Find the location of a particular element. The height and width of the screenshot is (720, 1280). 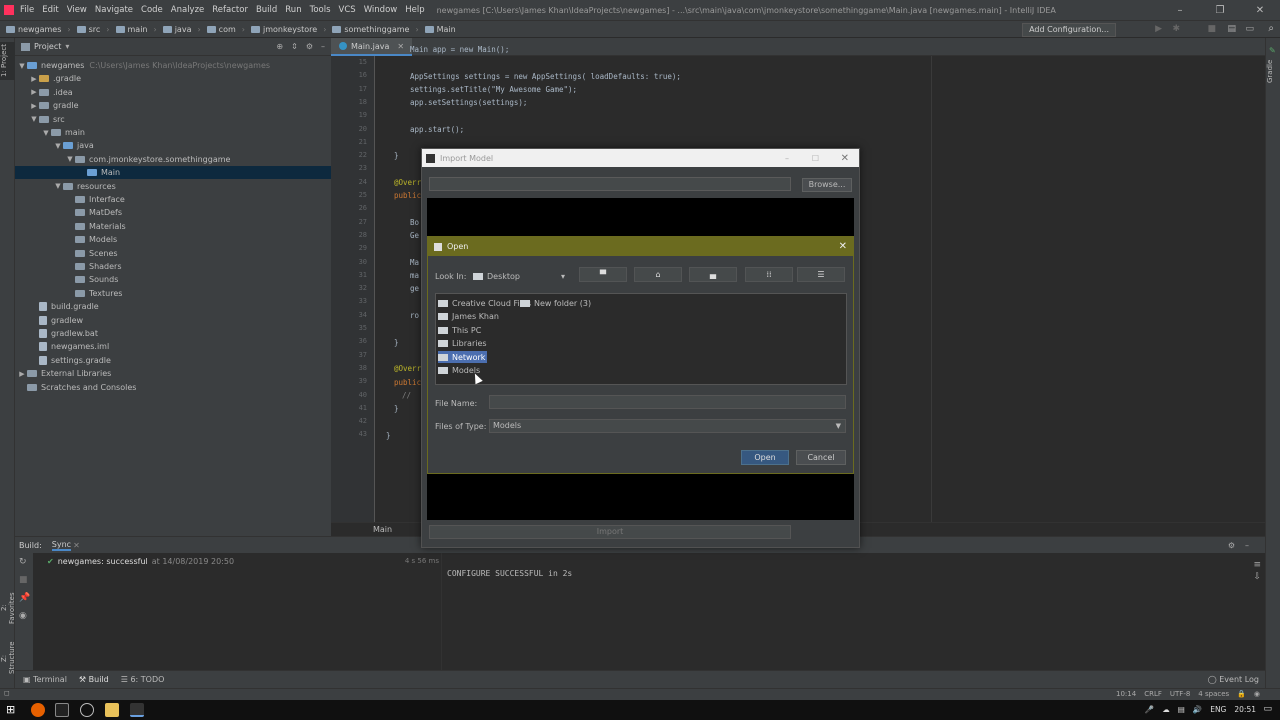

menu-view: View is located at coordinates (77, 10).